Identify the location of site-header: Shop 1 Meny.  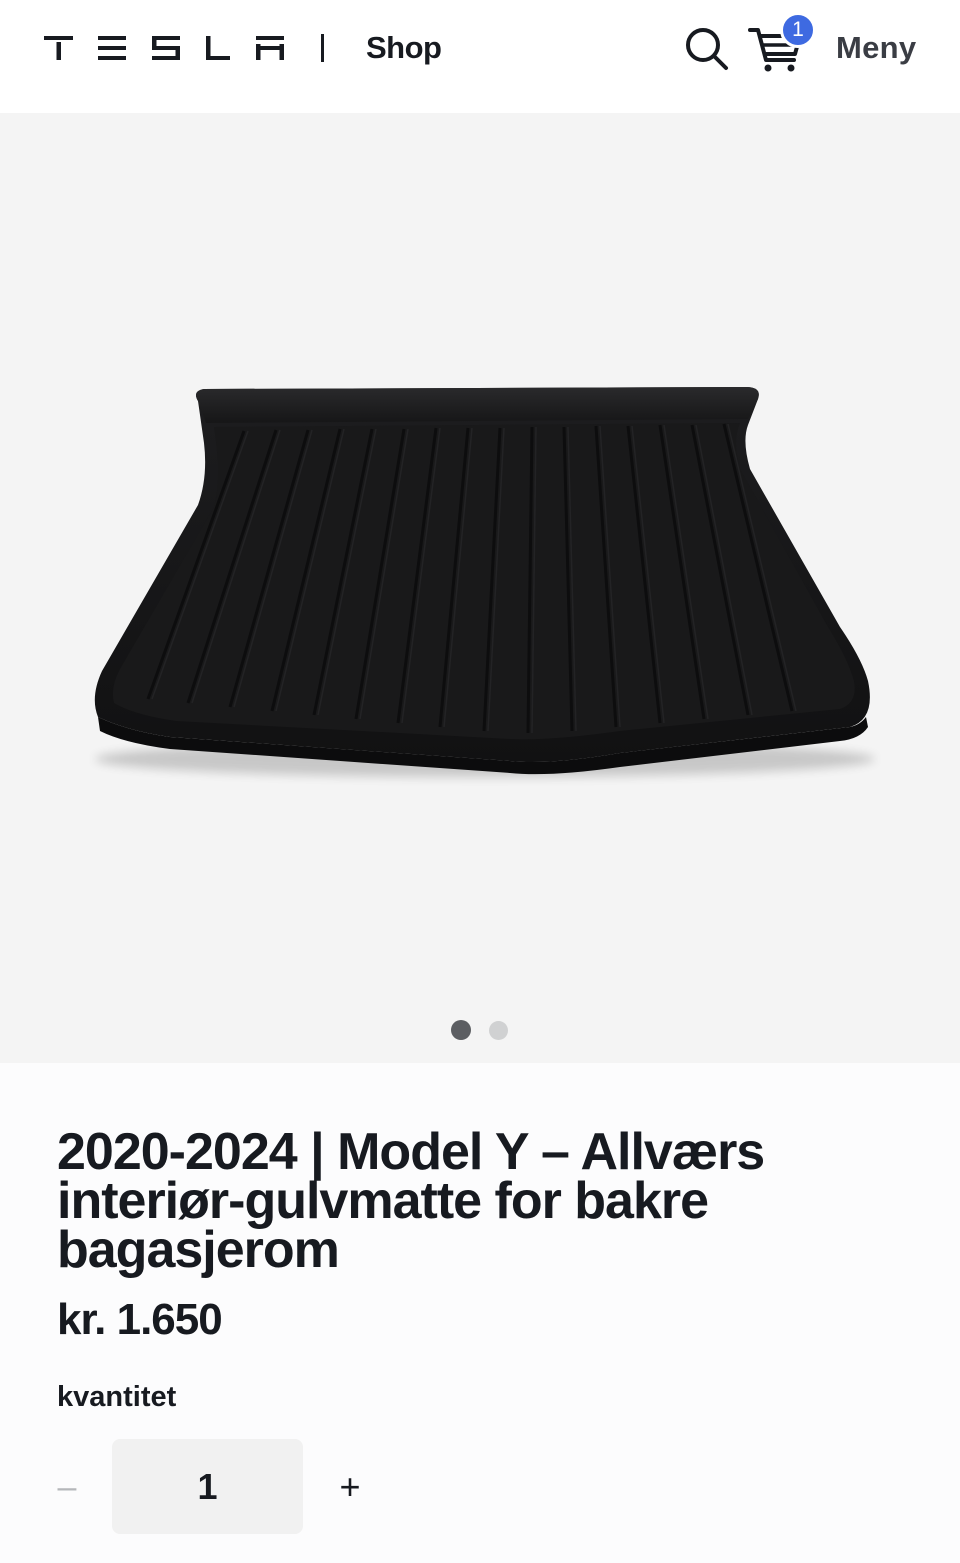
(480, 56).